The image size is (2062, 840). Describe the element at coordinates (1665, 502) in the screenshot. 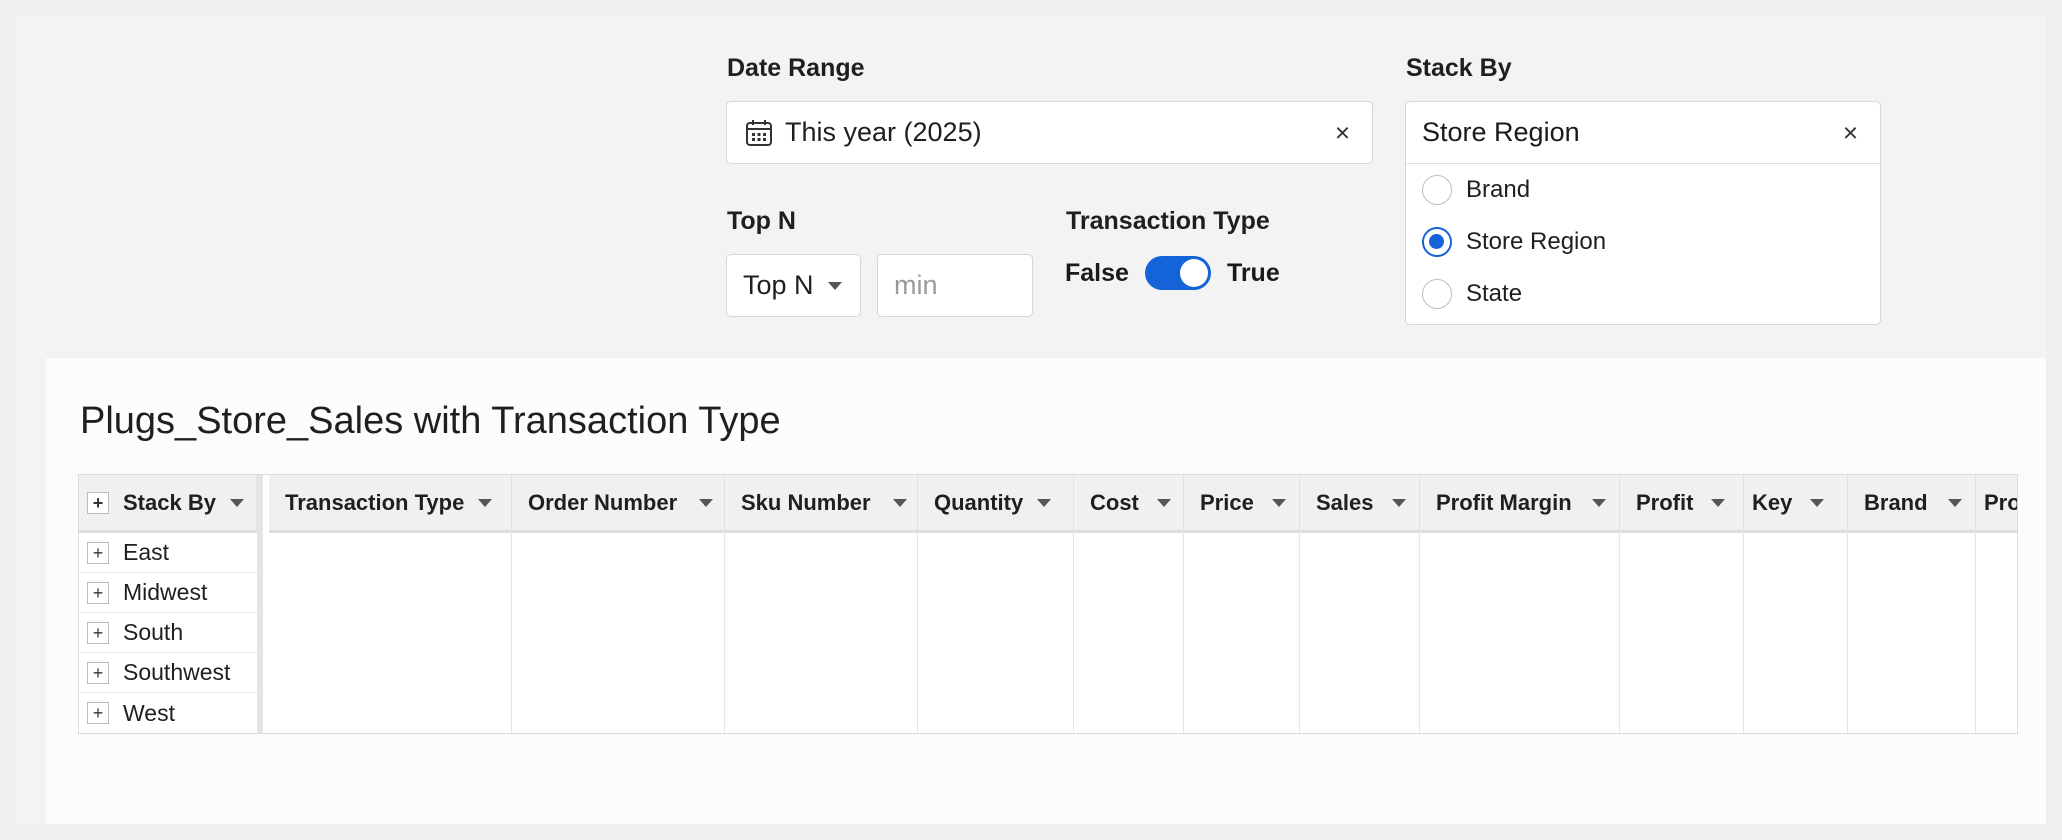

I see `column-label: Profit` at that location.